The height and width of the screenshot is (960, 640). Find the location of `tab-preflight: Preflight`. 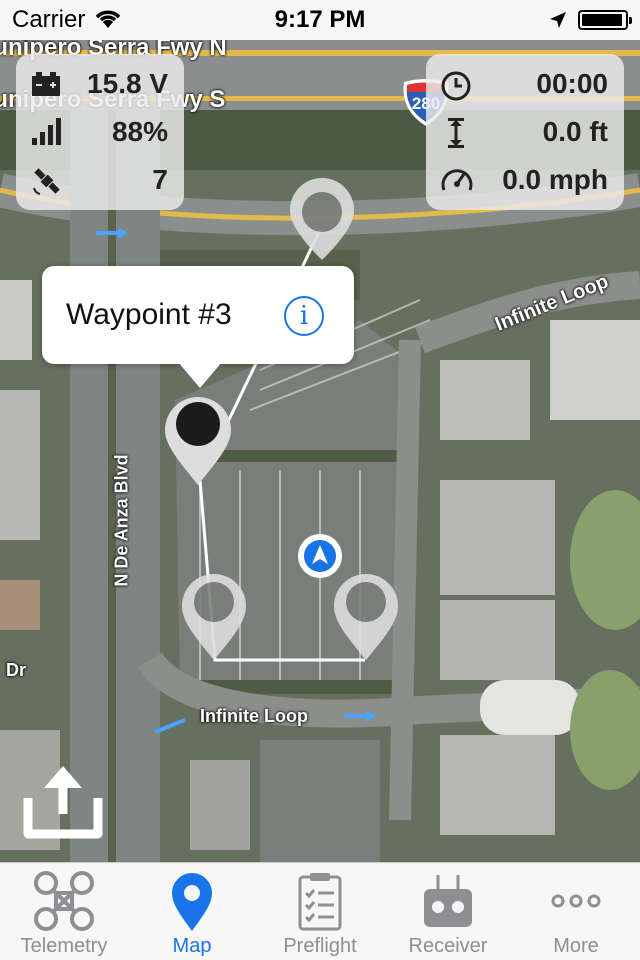

tab-preflight: Preflight is located at coordinates (320, 911).